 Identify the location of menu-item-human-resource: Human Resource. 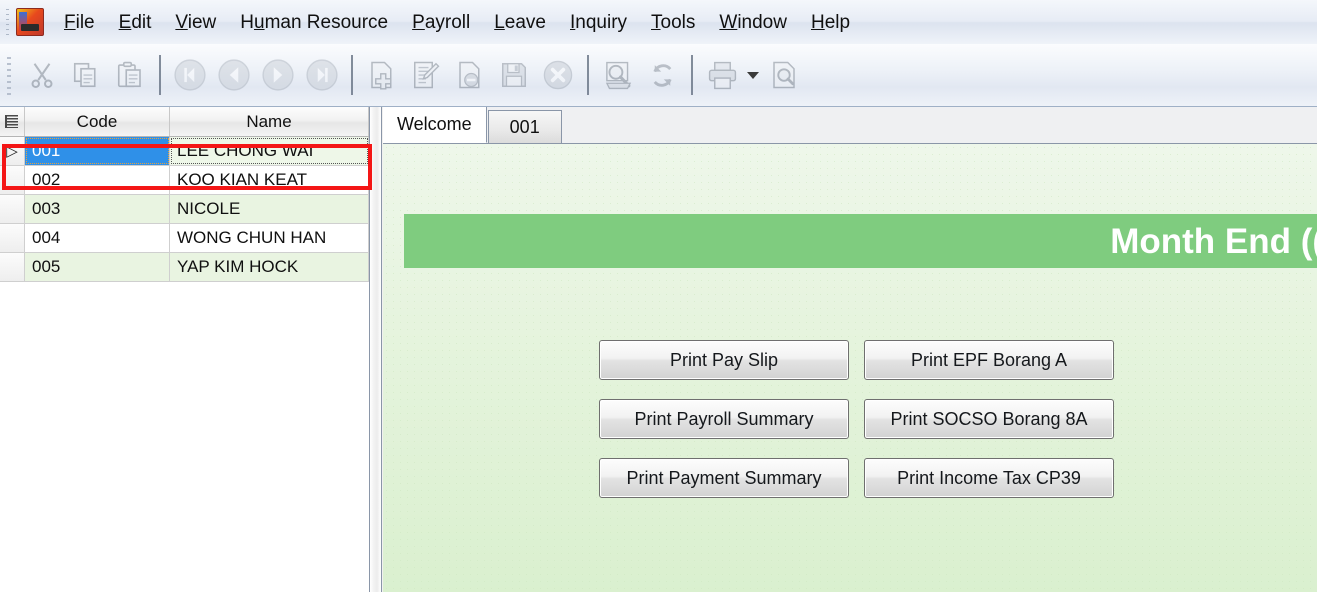
(314, 22).